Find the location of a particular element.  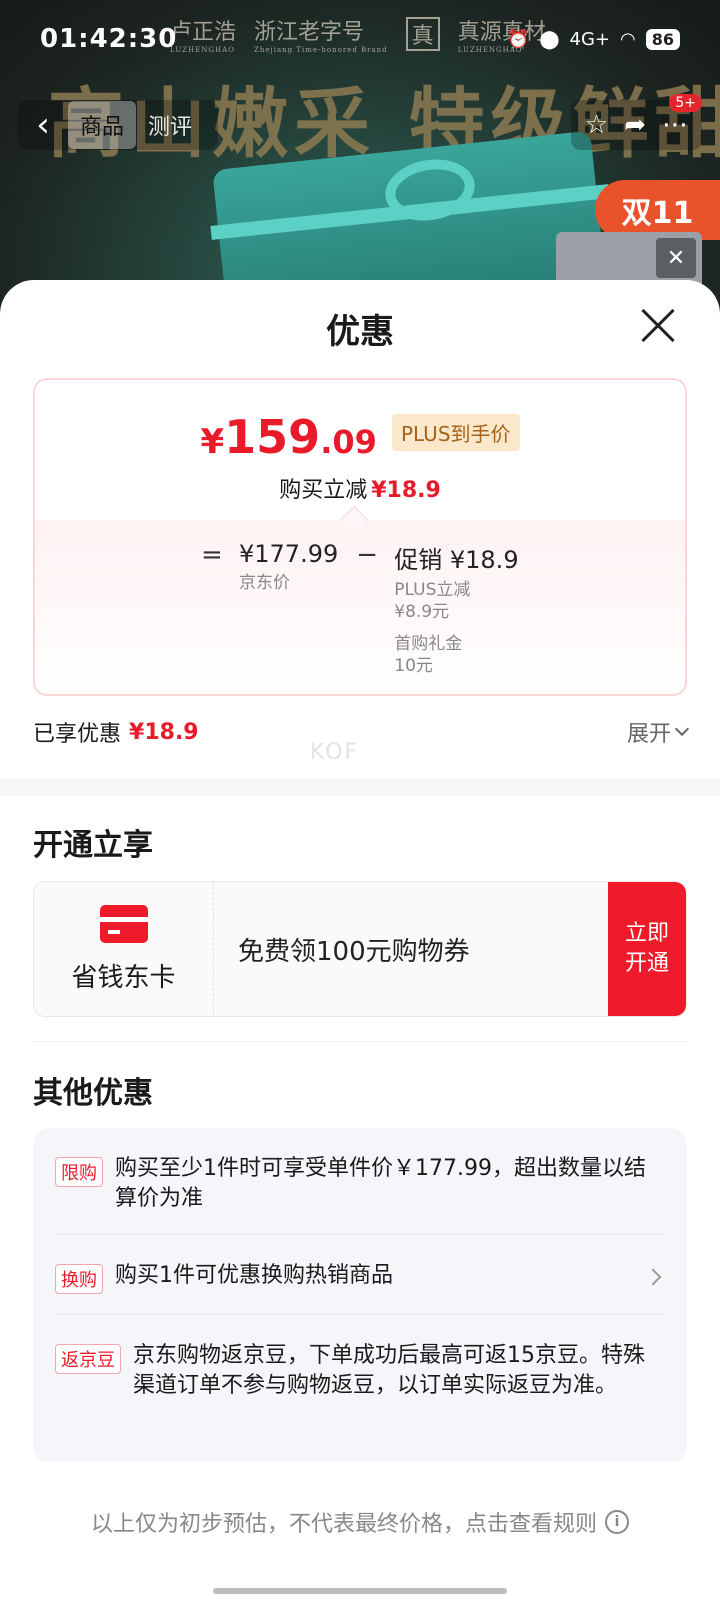

jd-price: ¥177.99 is located at coordinates (289, 554).